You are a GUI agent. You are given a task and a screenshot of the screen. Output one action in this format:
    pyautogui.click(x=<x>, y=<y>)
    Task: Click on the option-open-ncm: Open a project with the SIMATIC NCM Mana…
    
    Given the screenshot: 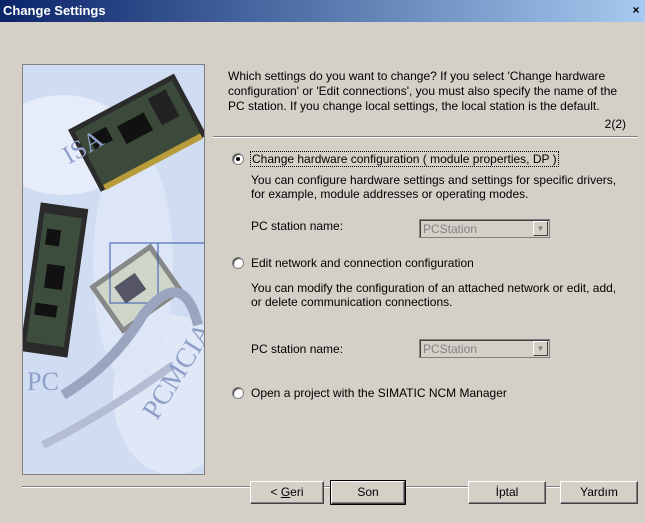 What is the action you would take?
    pyautogui.click(x=369, y=393)
    